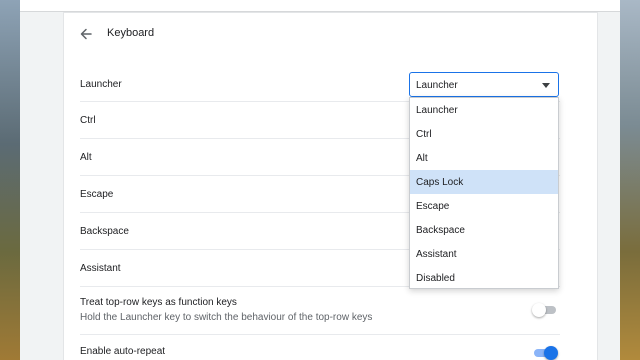 Image resolution: width=640 pixels, height=360 pixels. I want to click on function-keys-toggle, so click(545, 310).